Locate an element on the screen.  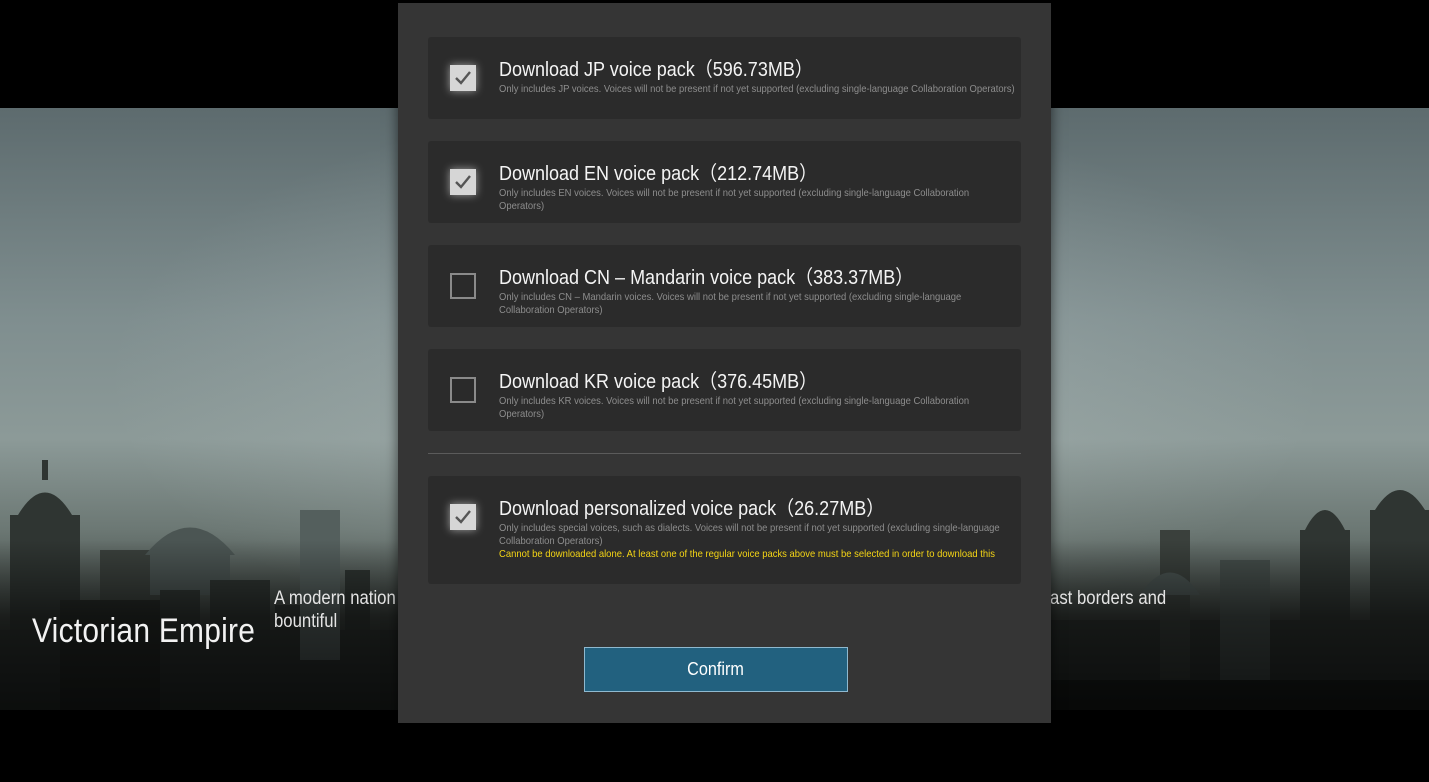
kr-voice-pack-checkbox is located at coordinates (463, 390).